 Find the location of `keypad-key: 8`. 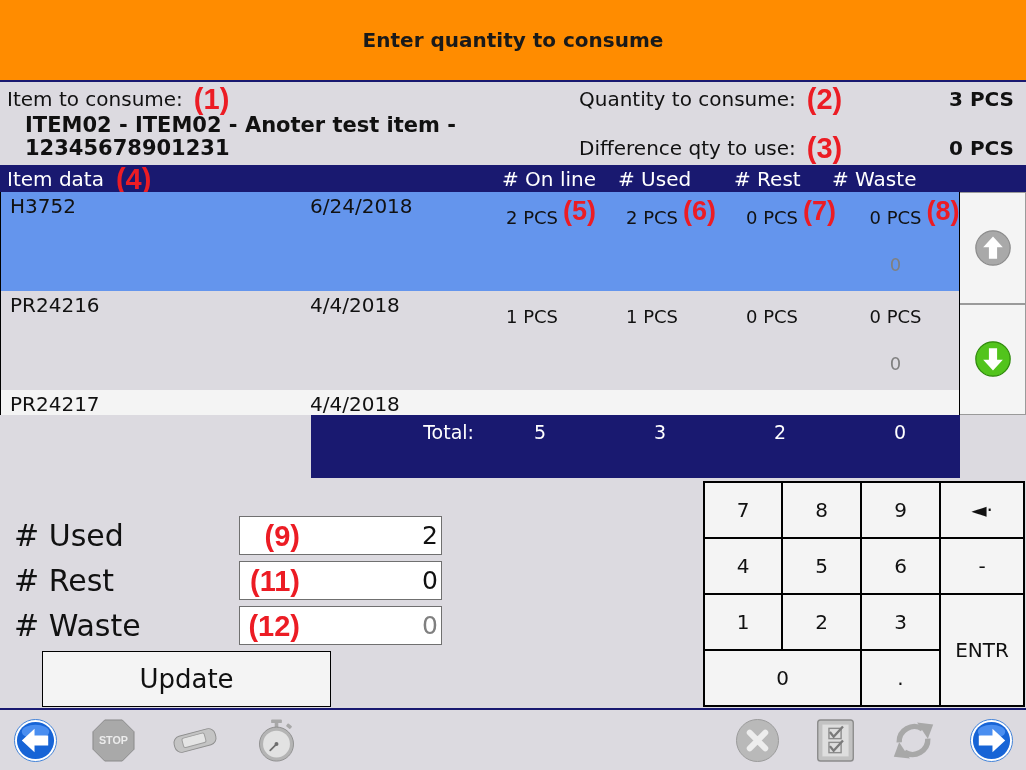

keypad-key: 8 is located at coordinates (821, 510).